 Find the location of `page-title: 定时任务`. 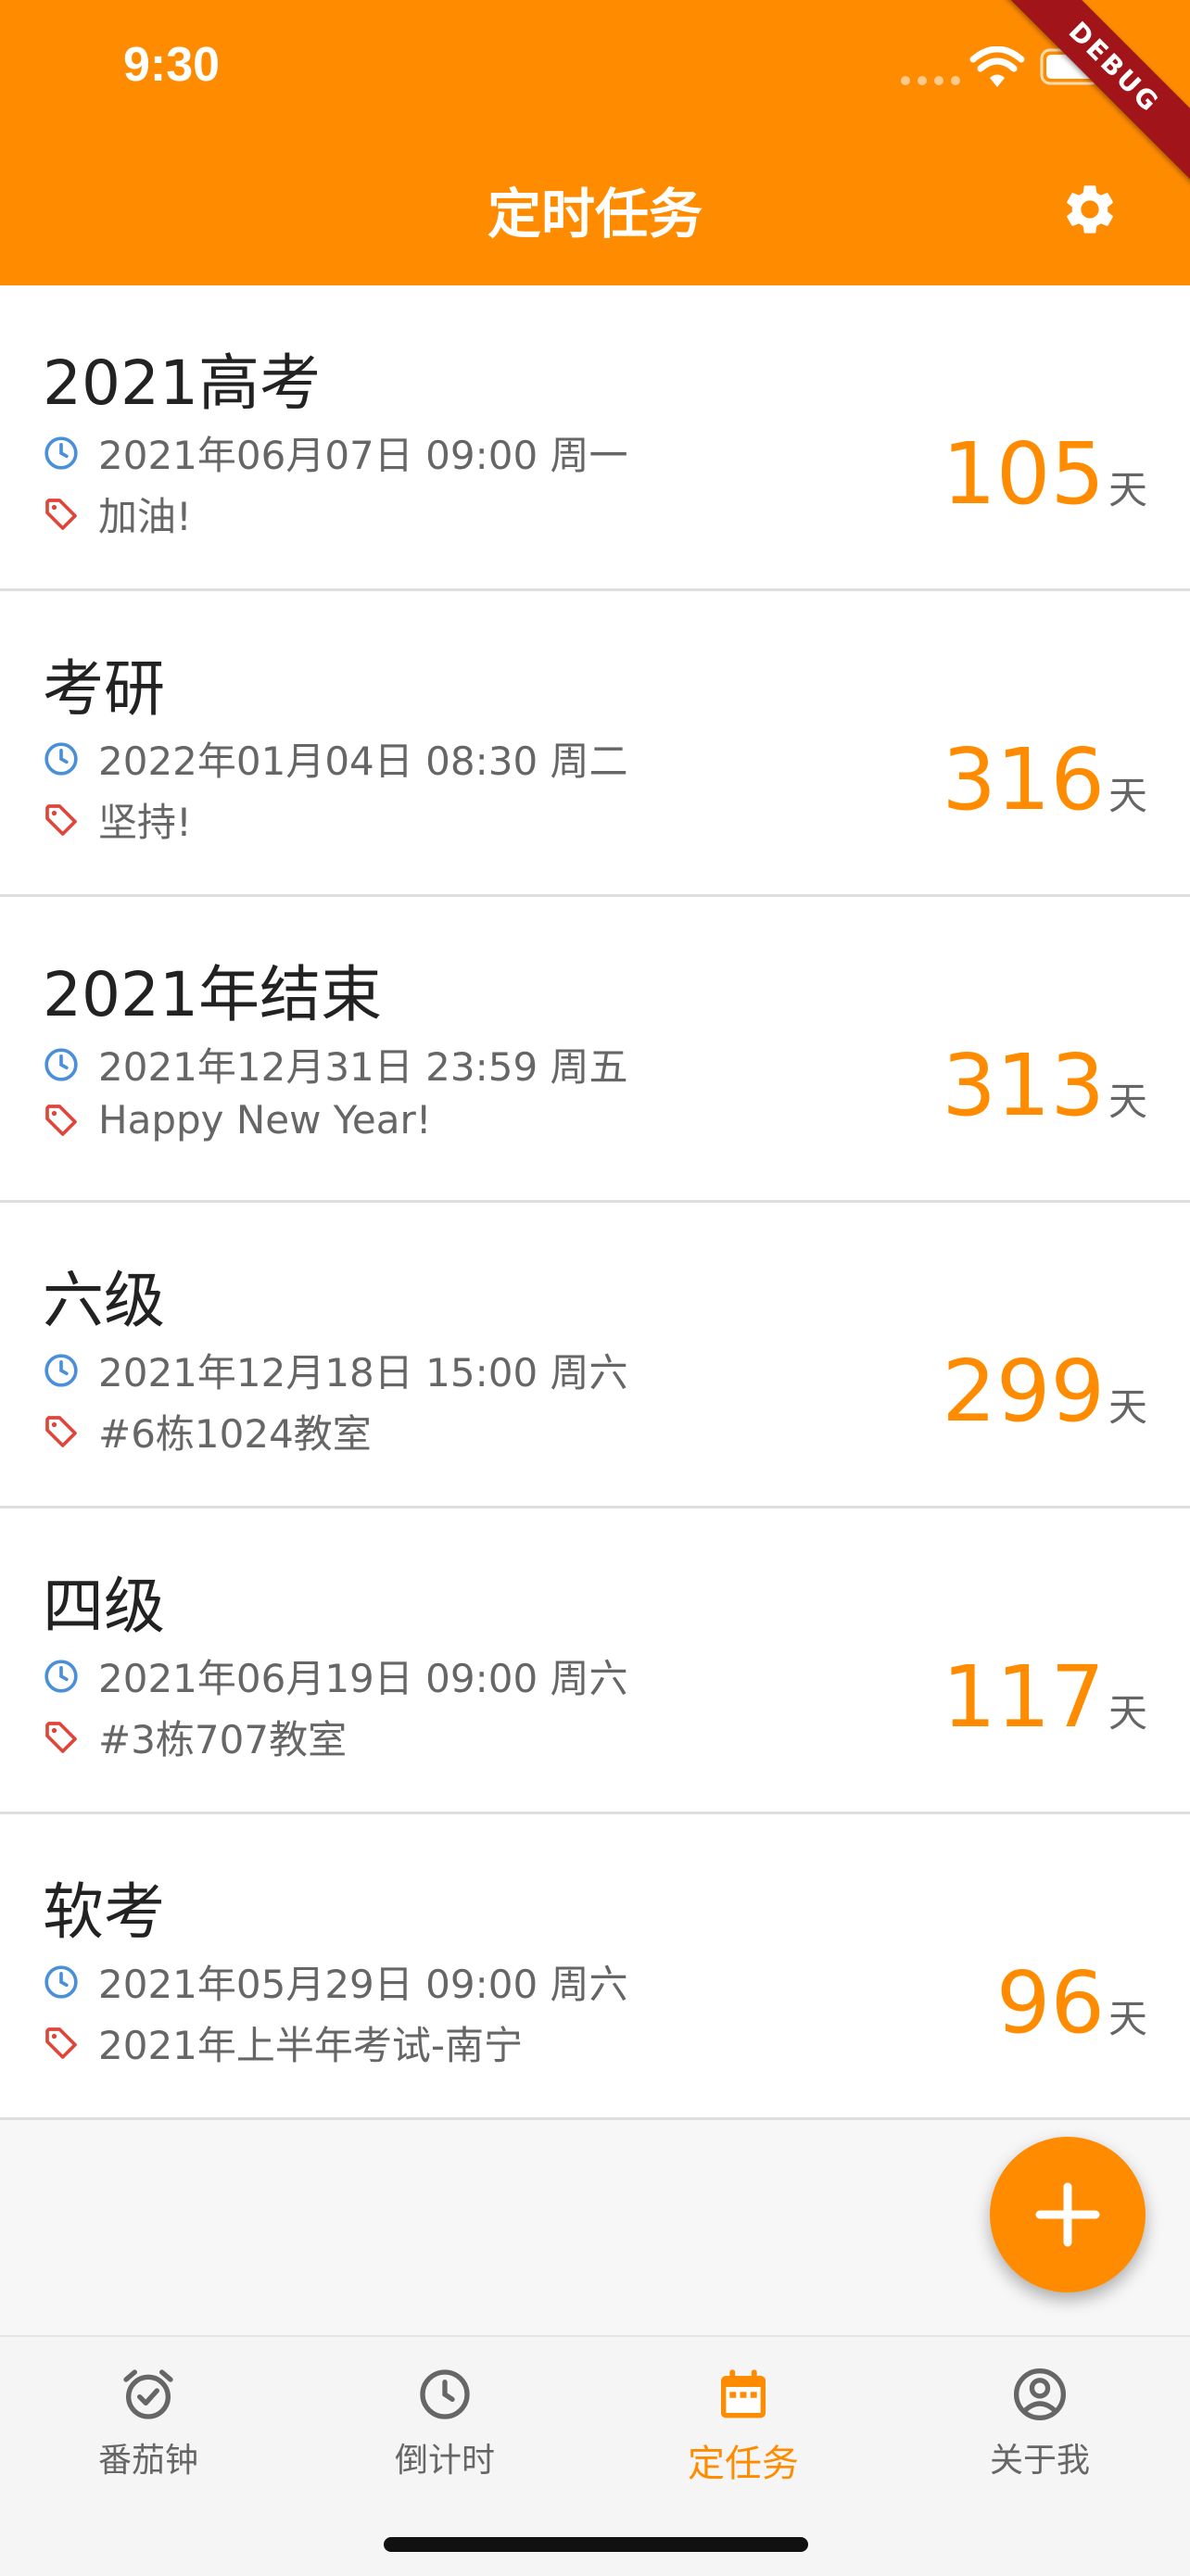

page-title: 定时任务 is located at coordinates (595, 214).